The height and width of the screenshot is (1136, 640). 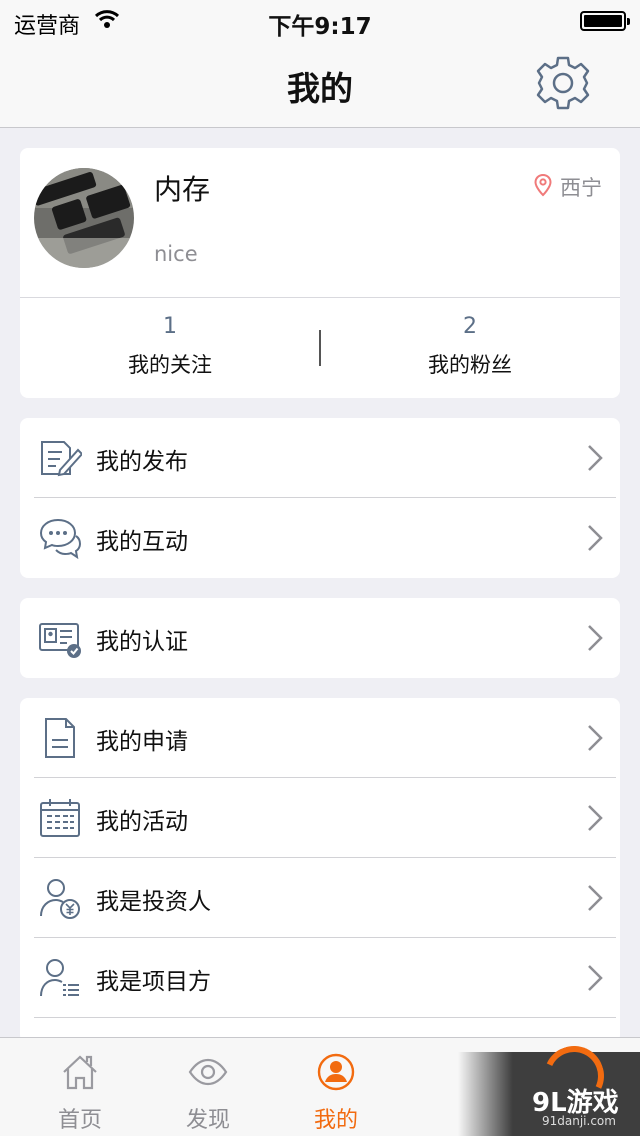 I want to click on status-time: 下午9:17, so click(x=320, y=27).